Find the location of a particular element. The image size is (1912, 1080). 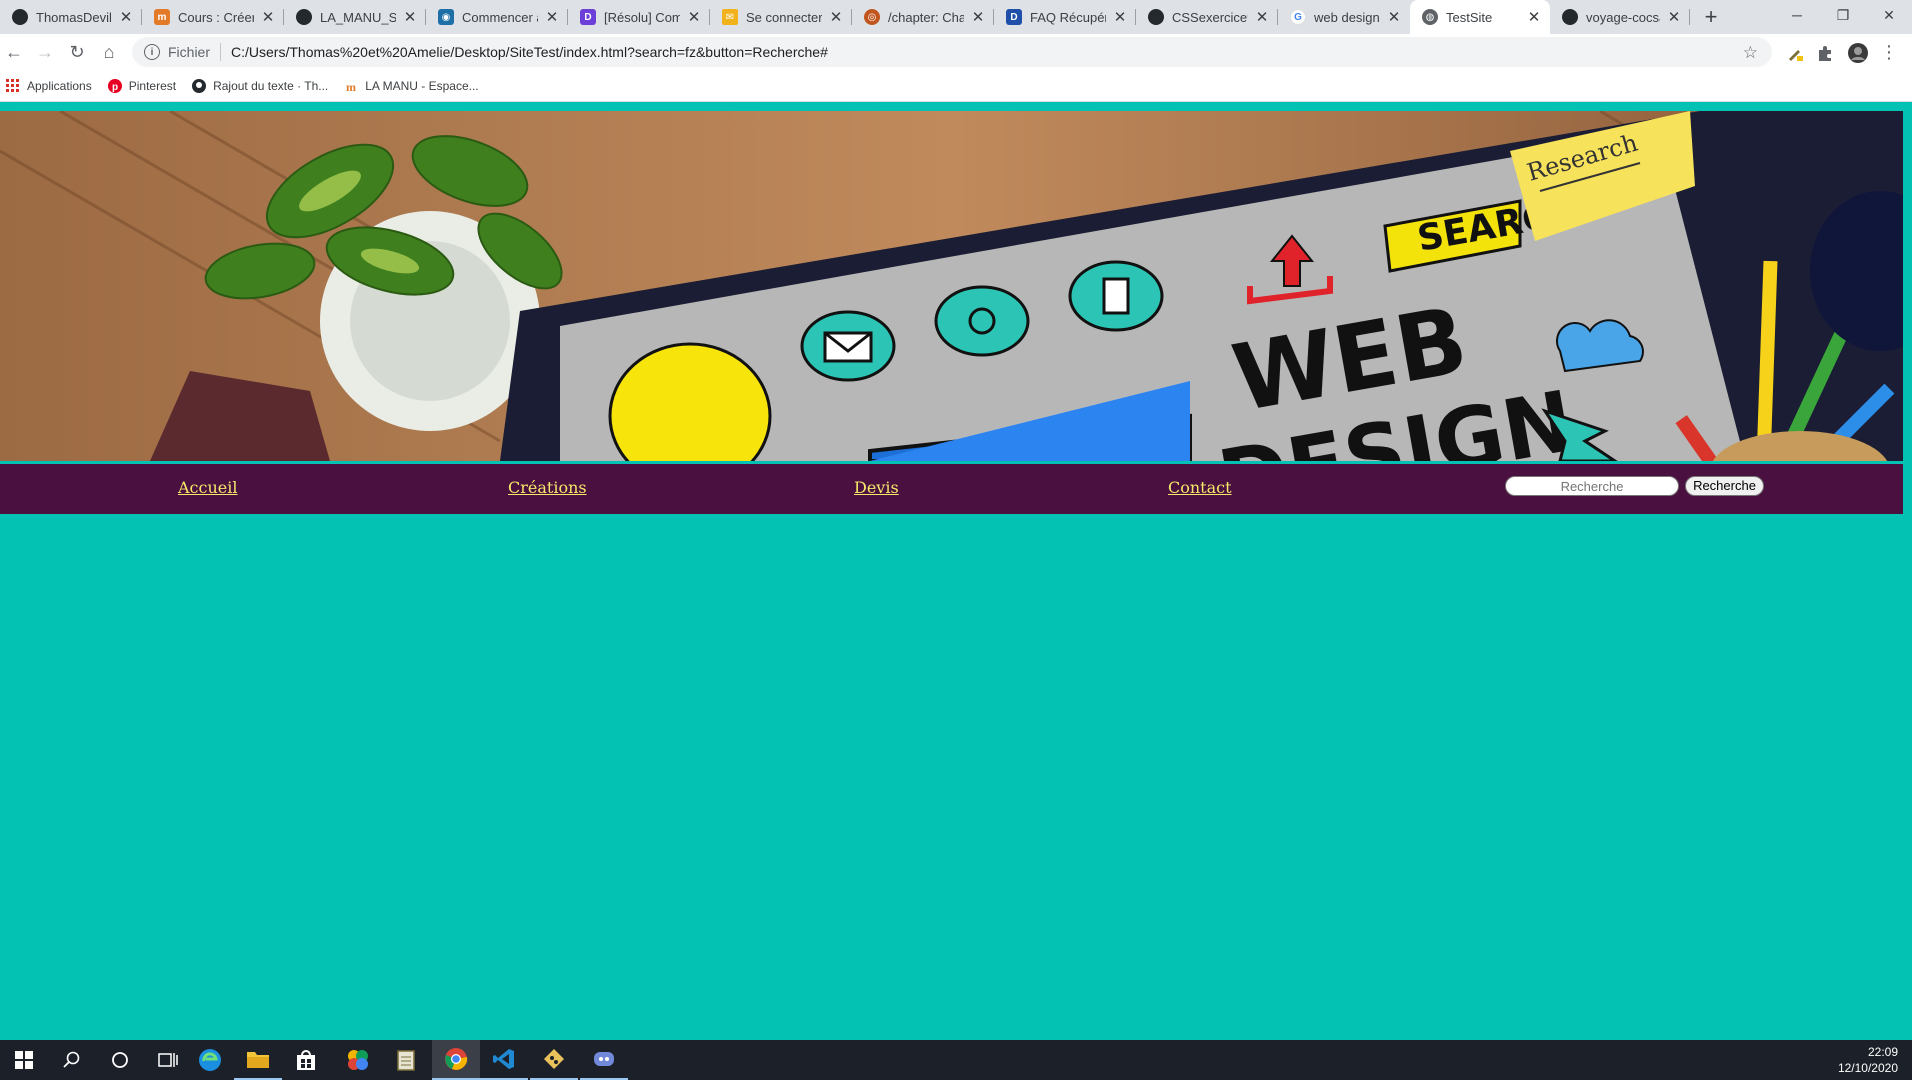

file-explorer-icon is located at coordinates (258, 1060).